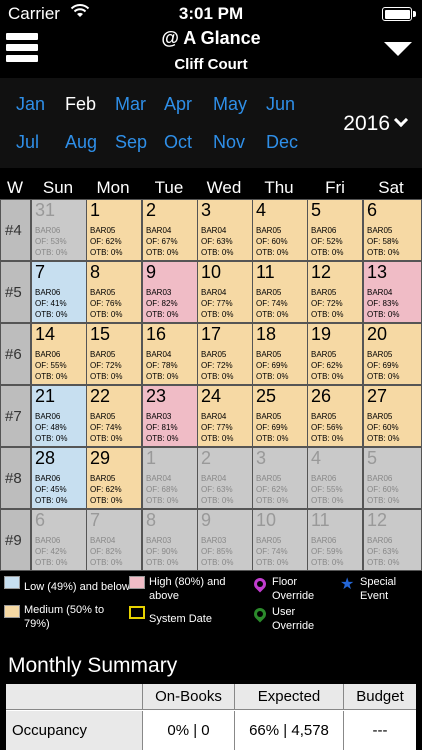  What do you see at coordinates (170, 292) in the screenshot?
I see `calendar-day-cell: 9 BAR03 OF: 82% OTB: 0%` at bounding box center [170, 292].